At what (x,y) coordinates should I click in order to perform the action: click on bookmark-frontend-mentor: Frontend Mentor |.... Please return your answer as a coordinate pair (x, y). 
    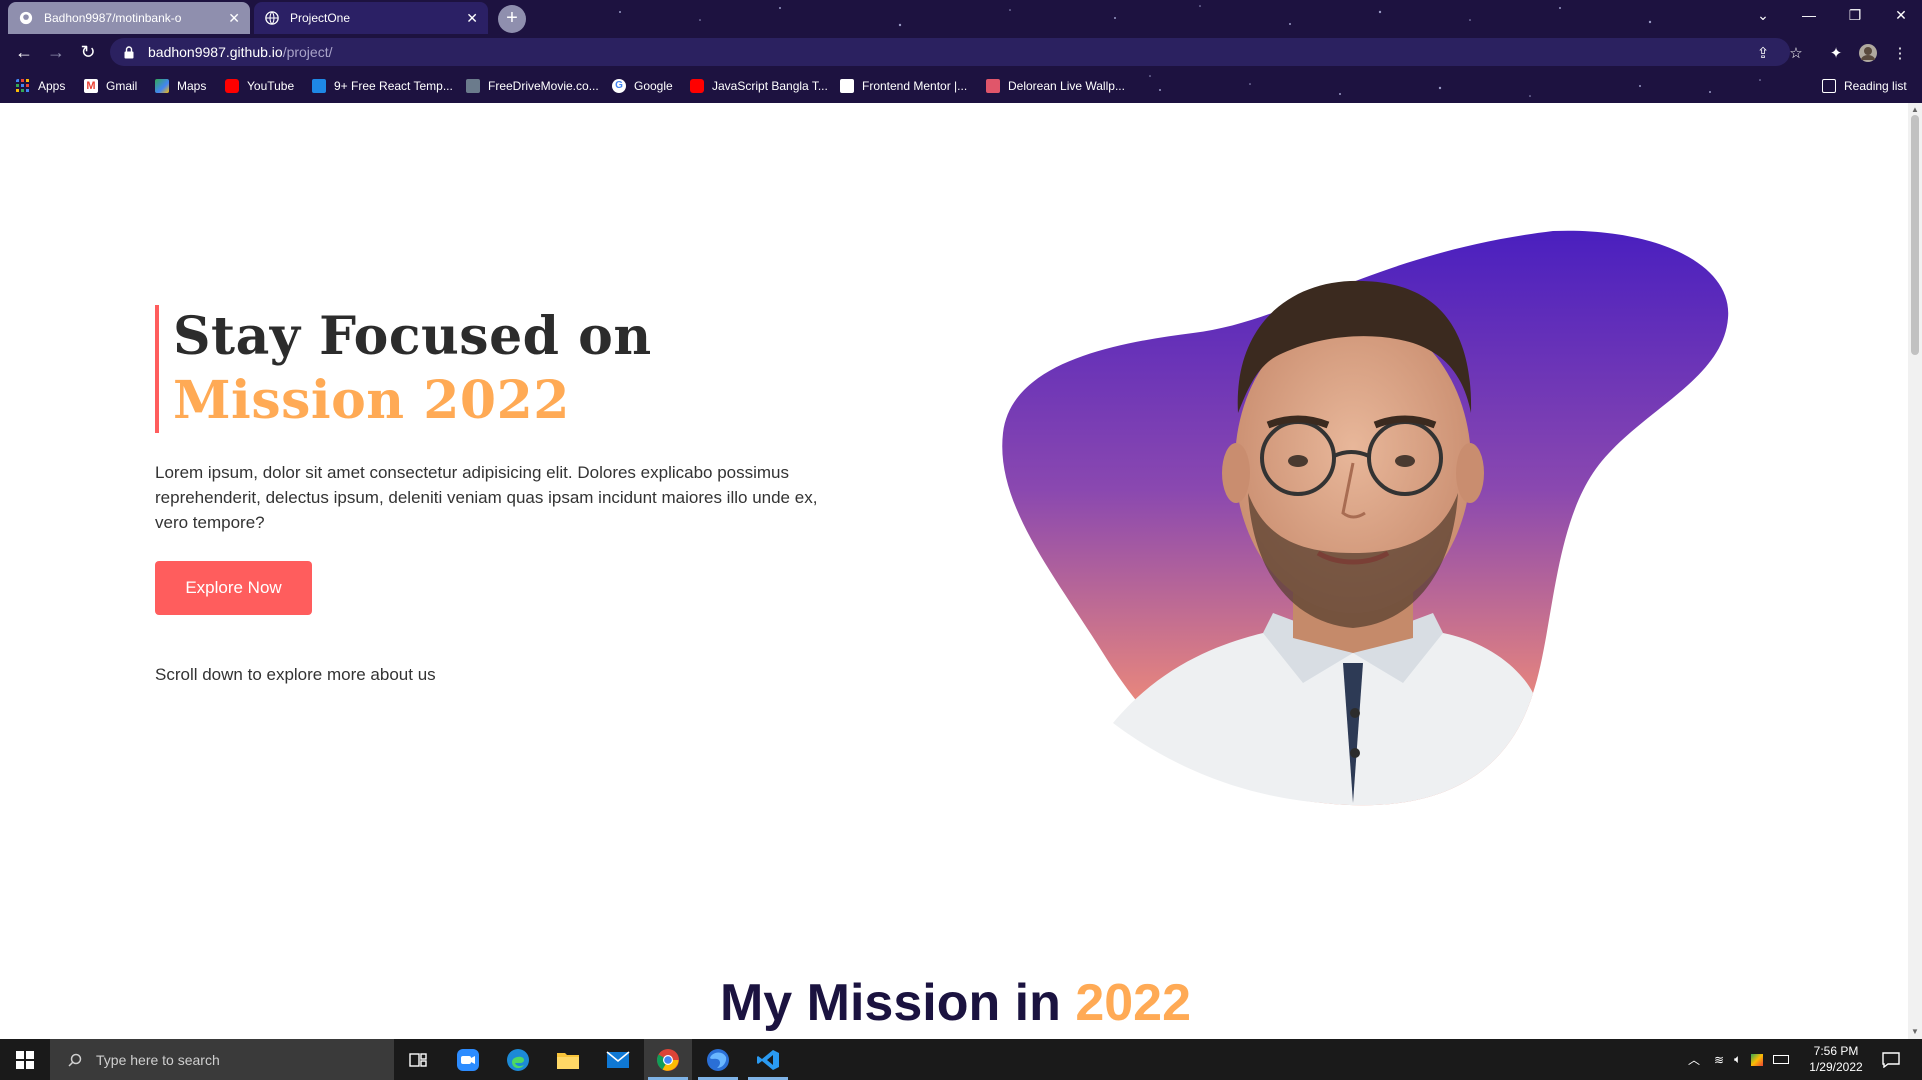
    Looking at the image, I should click on (903, 86).